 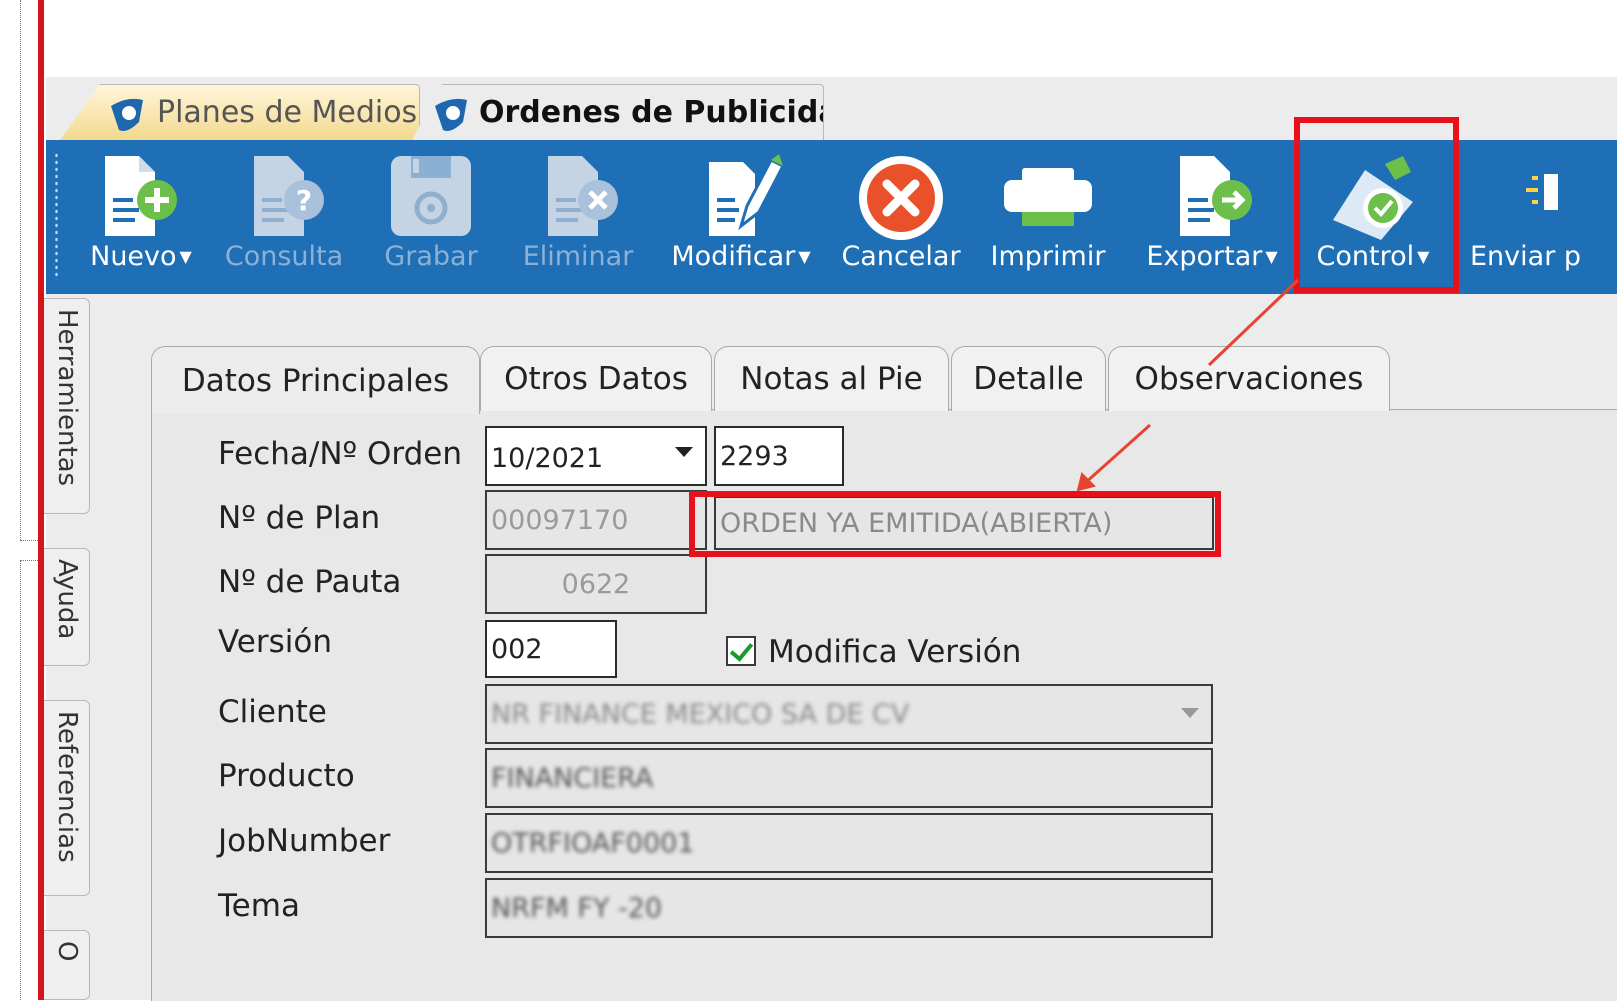 I want to click on guide-line-dotted-h2, so click(x=29, y=560).